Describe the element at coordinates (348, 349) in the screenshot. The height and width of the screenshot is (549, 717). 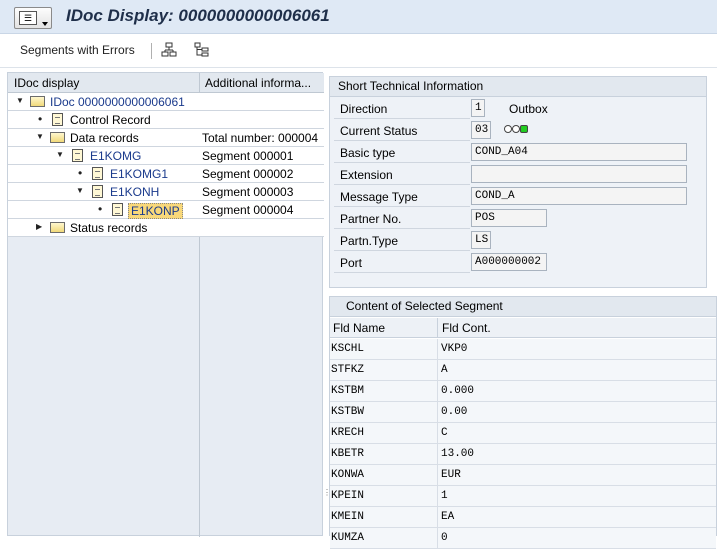
I see `field-name: KSCHL` at that location.